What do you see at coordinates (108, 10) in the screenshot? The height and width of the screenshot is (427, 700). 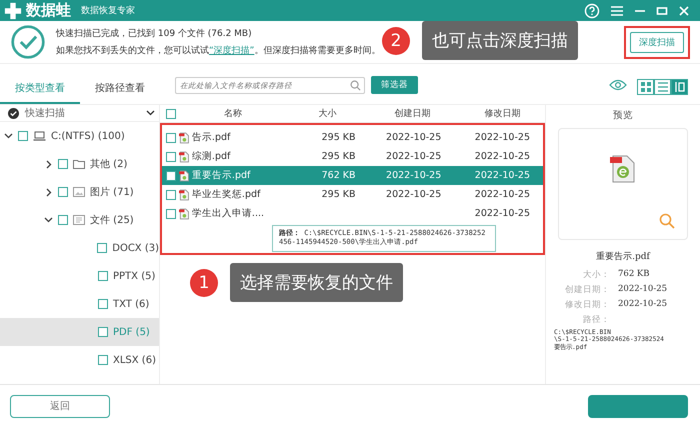 I see `app-subtitle: 数据恢复专家` at bounding box center [108, 10].